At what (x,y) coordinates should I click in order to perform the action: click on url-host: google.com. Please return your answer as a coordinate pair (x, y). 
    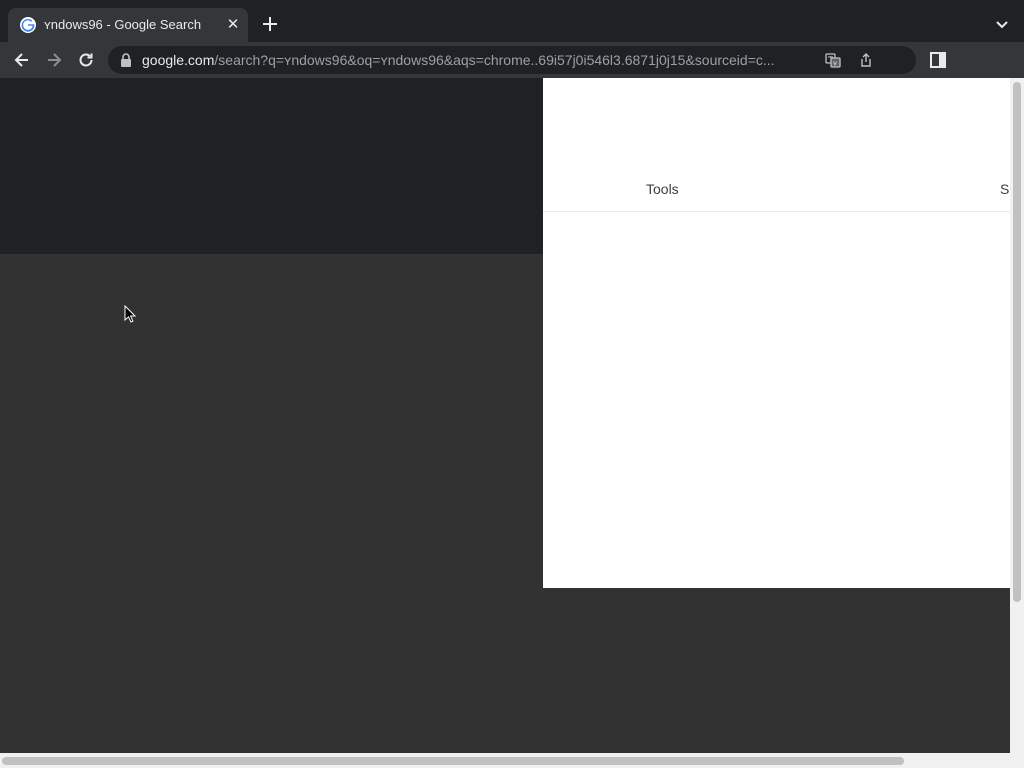
    Looking at the image, I should click on (178, 60).